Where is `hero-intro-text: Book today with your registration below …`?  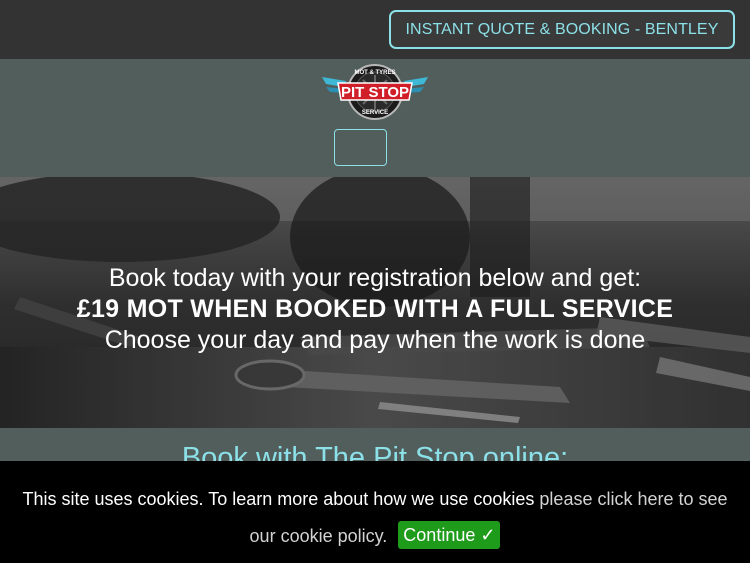
hero-intro-text: Book today with your registration below … is located at coordinates (375, 278).